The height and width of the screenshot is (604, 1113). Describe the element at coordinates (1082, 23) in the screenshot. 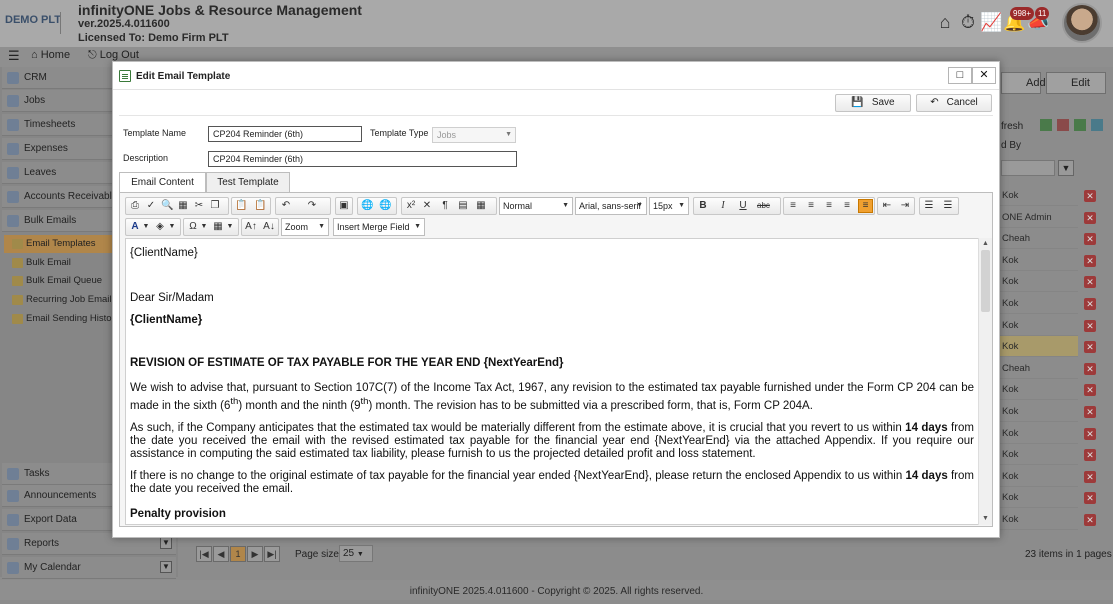

I see `avatar` at that location.